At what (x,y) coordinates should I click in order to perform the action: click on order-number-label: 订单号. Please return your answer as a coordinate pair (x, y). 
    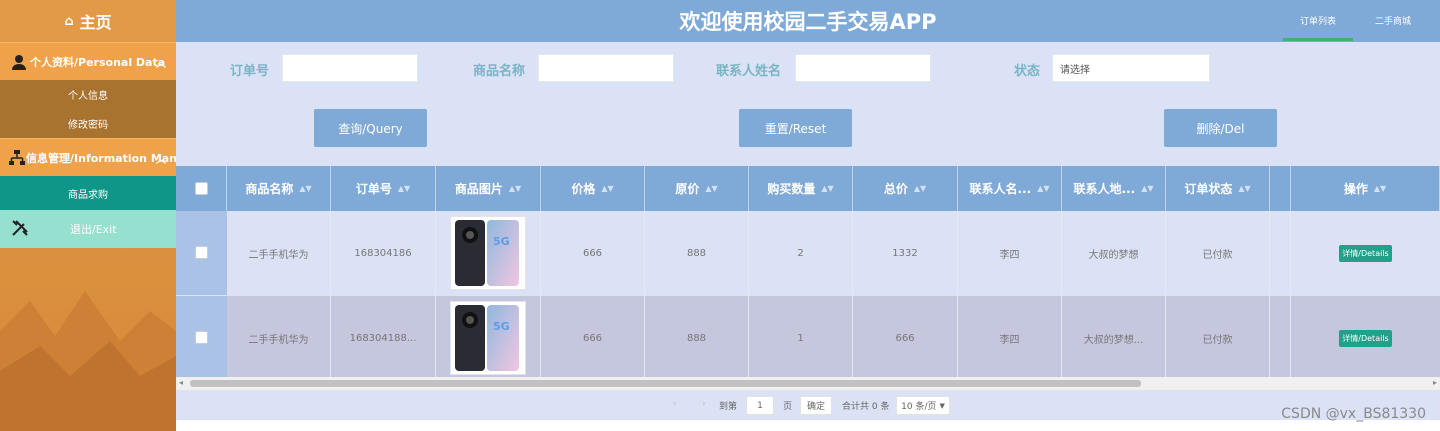
    Looking at the image, I should click on (250, 71).